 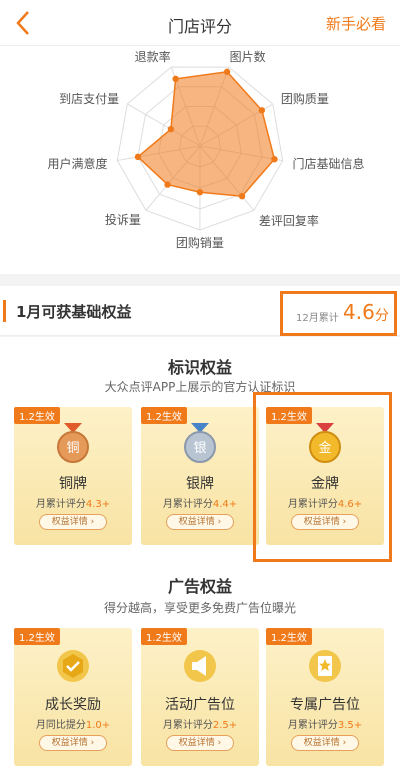 I want to click on megaphone-icon, so click(x=200, y=666).